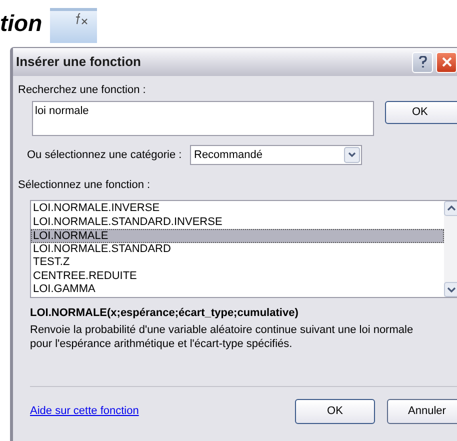  Describe the element at coordinates (237, 289) in the screenshot. I see `function-list-item: LOI.GAMMA` at that location.